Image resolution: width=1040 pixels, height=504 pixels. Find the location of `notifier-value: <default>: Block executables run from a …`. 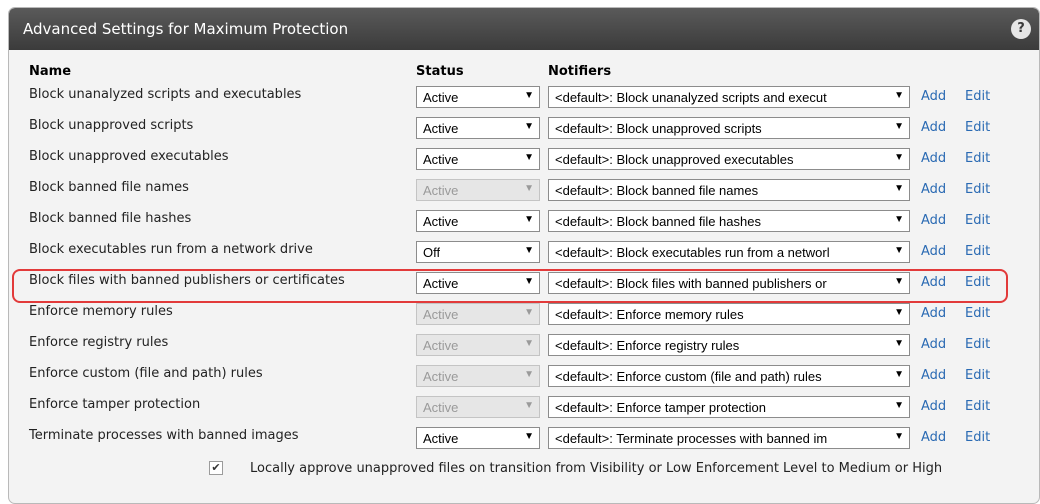

notifier-value: <default>: Block executables run from a … is located at coordinates (692, 252).